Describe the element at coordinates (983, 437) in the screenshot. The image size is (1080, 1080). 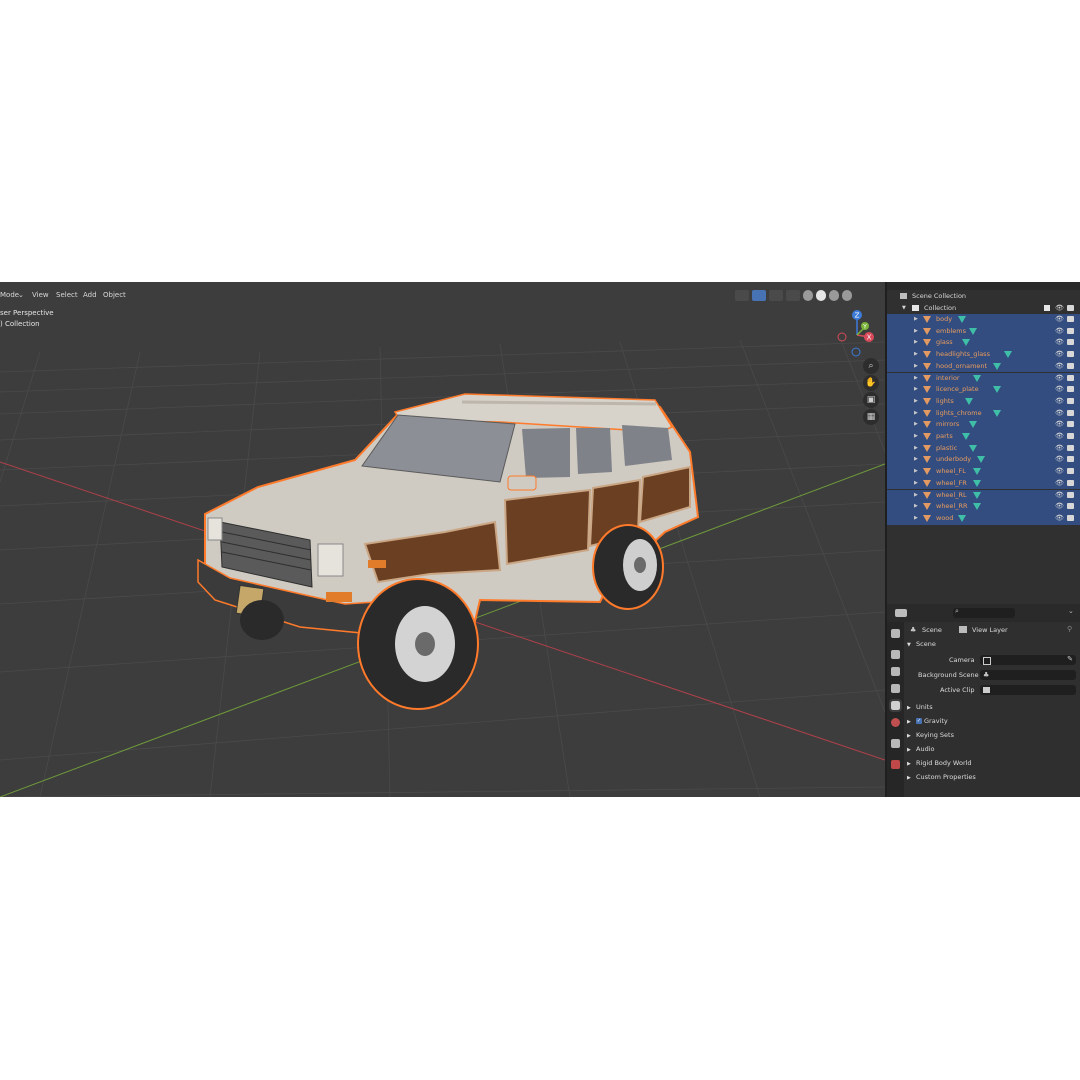
I see `outliner-object-row: ▶ parts 👁` at that location.